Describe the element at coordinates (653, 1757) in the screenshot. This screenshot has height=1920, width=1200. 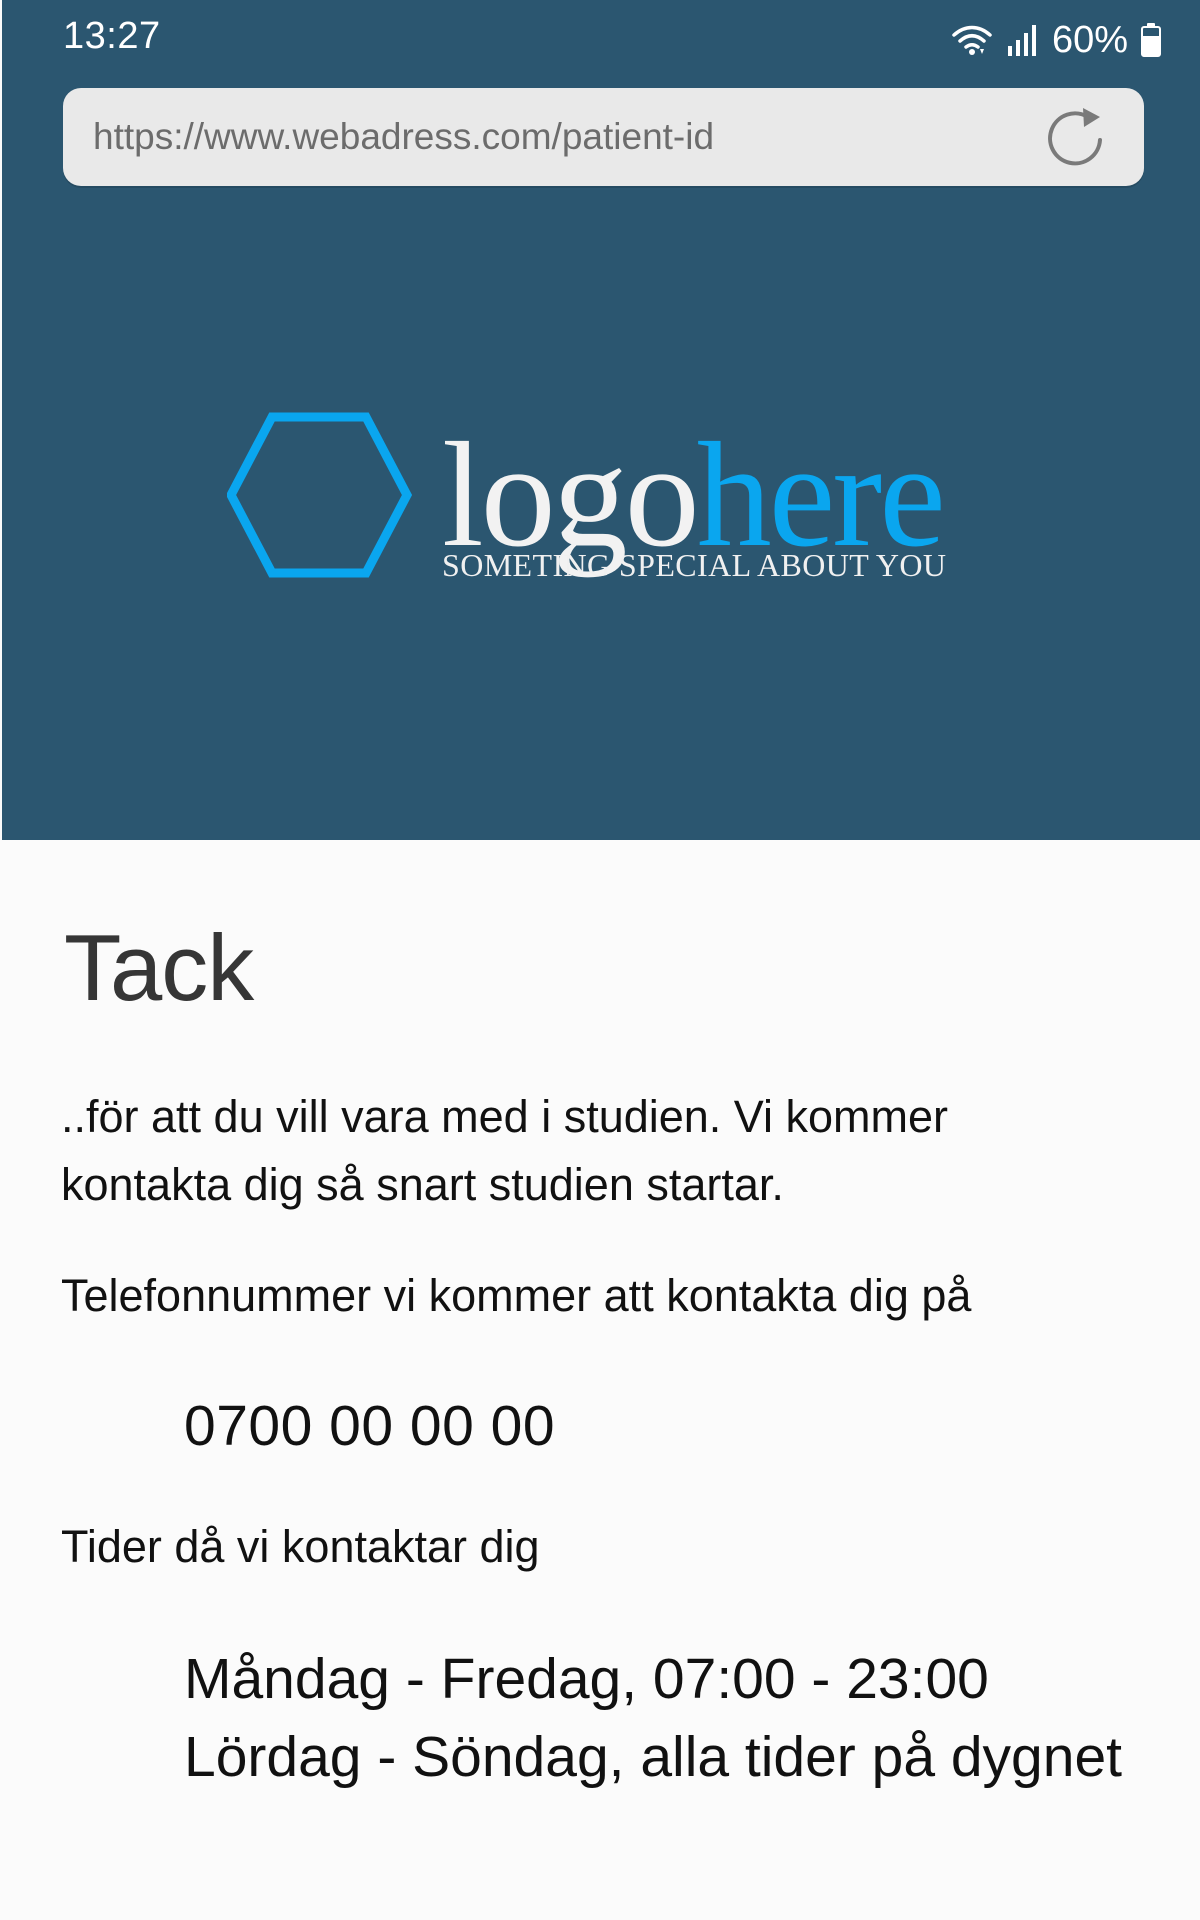
I see `contact-time-weekend: Lördag - Söndag, alla tider på dygnet` at that location.